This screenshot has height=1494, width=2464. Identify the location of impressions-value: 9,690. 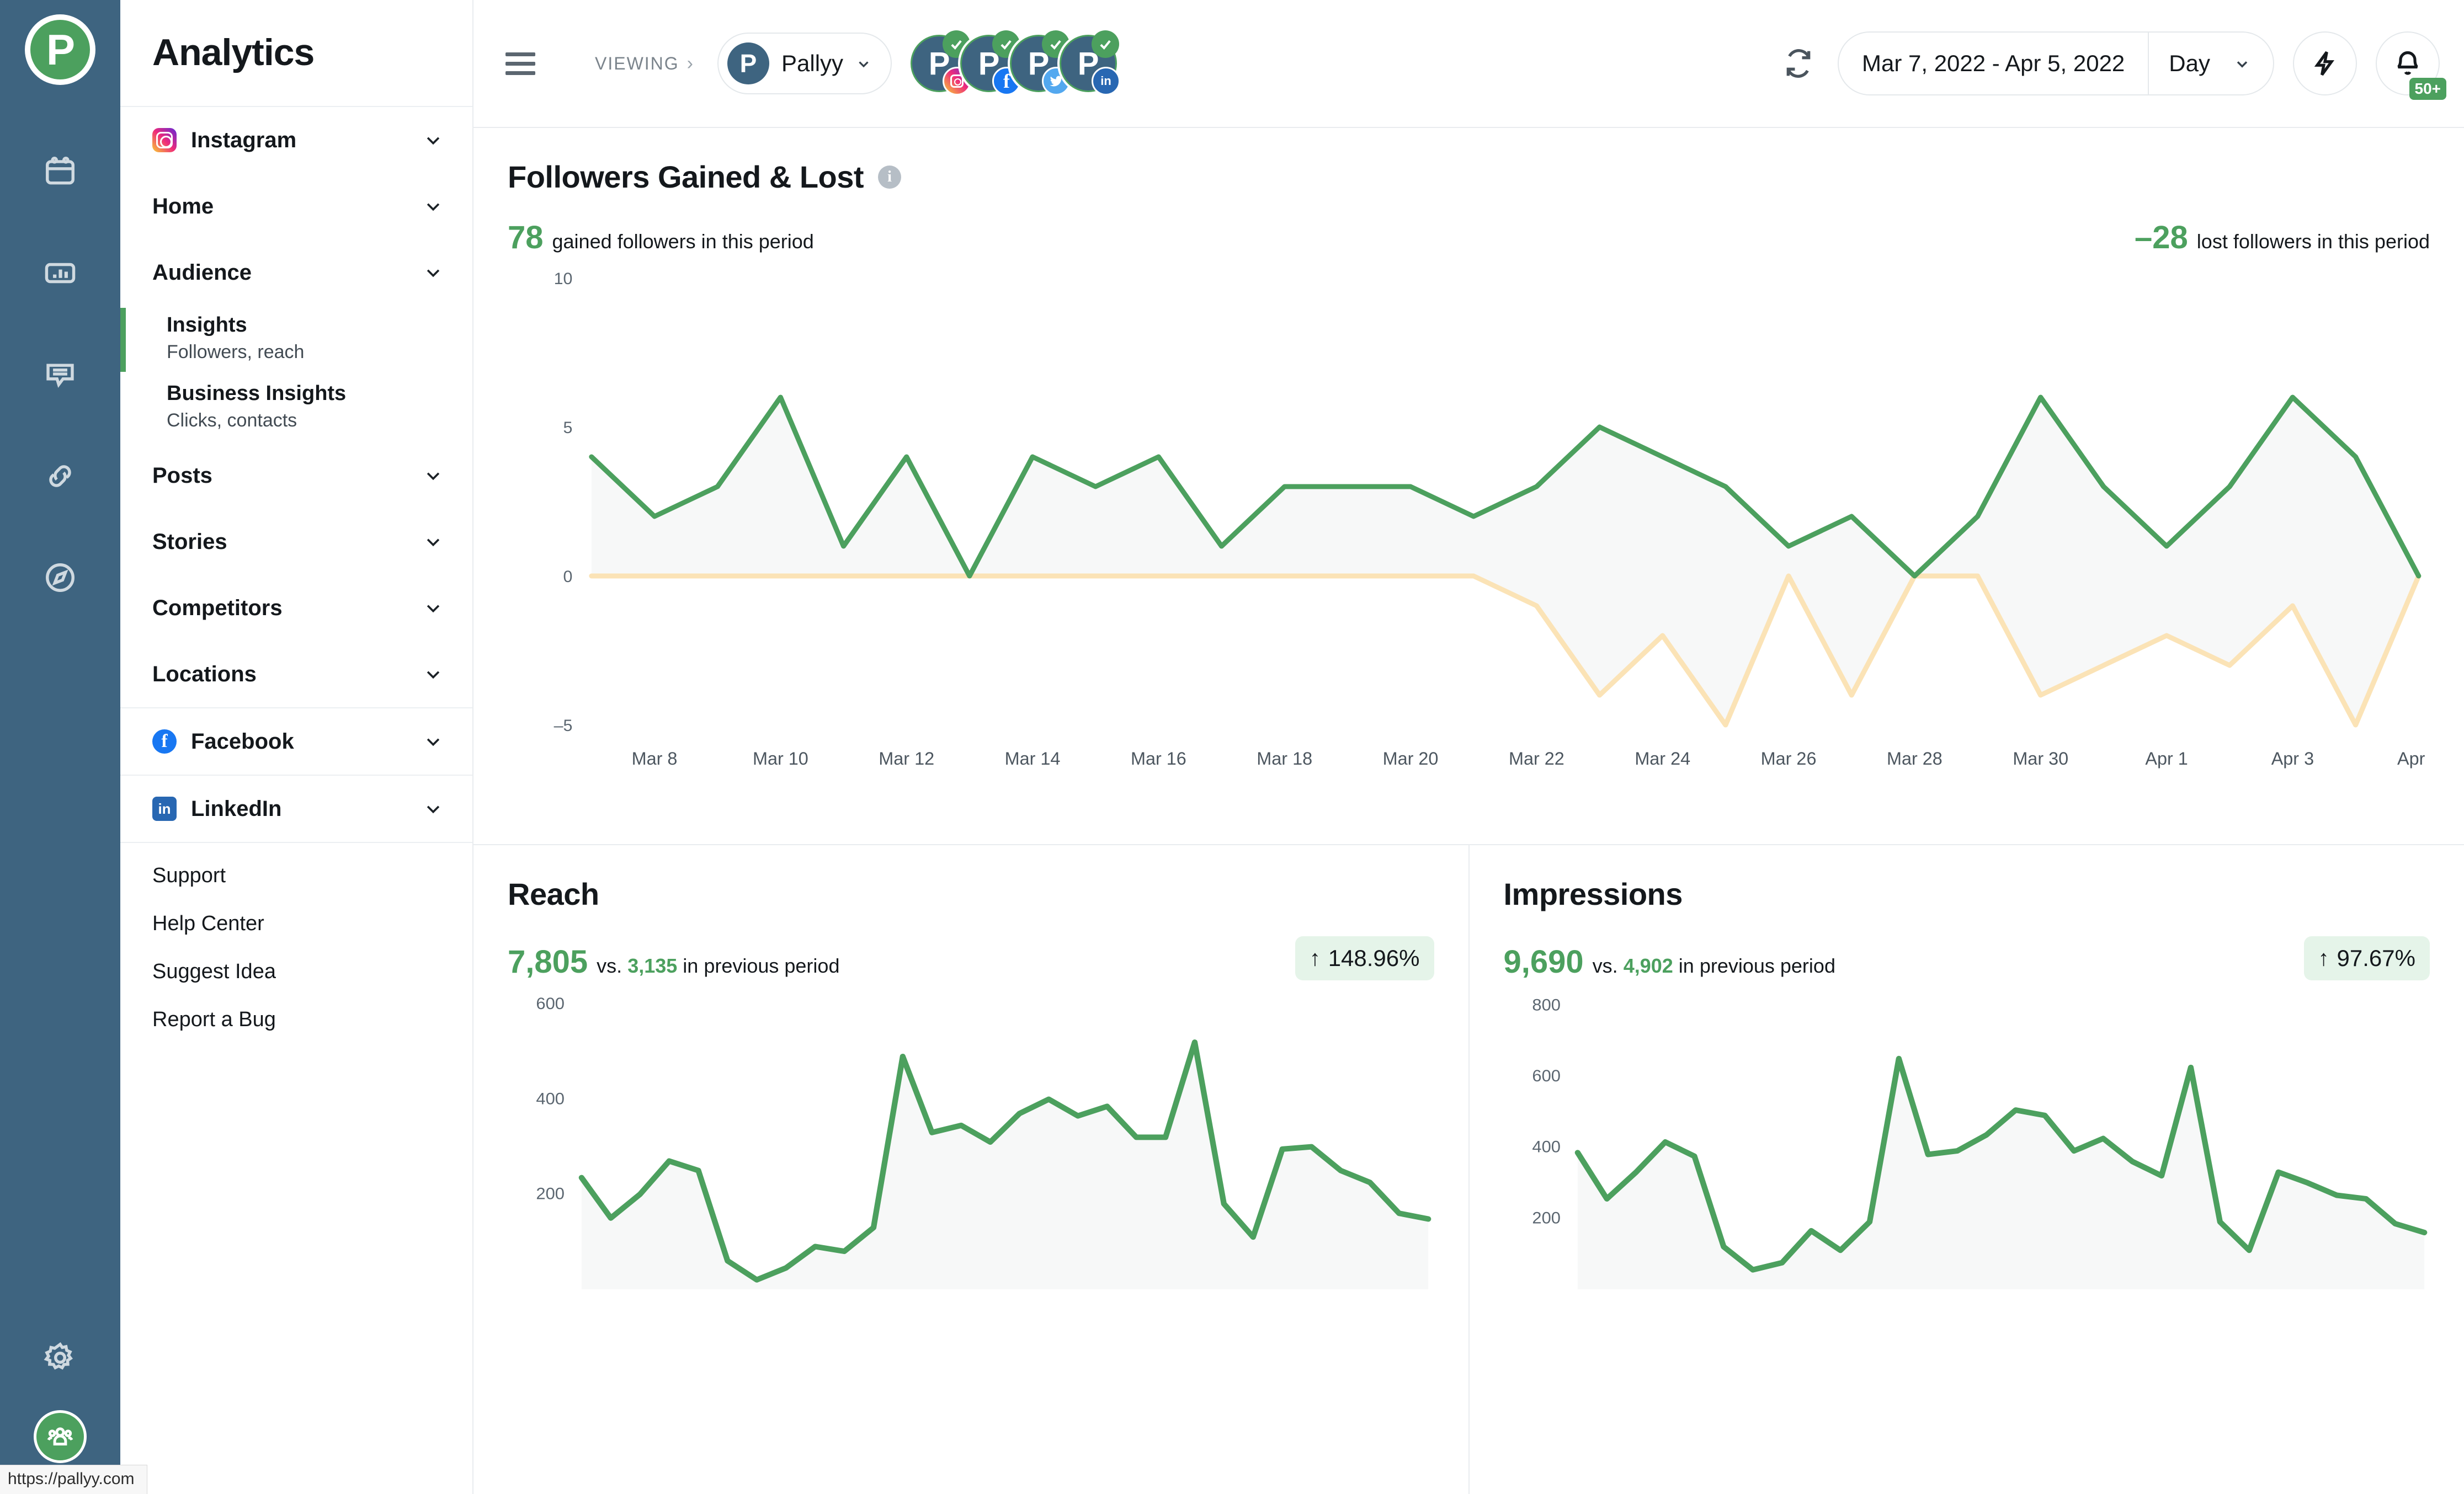
(1543, 962).